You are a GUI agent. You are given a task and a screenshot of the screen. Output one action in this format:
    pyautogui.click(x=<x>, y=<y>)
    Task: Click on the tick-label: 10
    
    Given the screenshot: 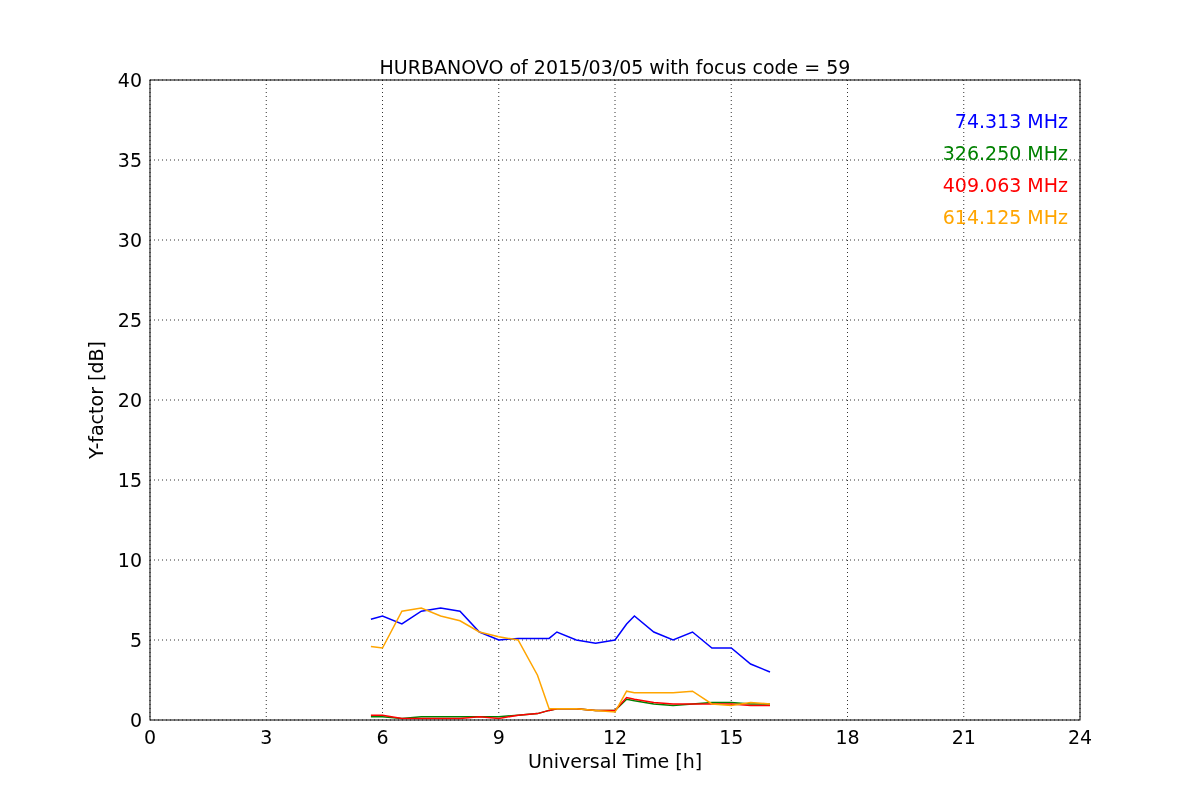 What is the action you would take?
    pyautogui.click(x=129, y=560)
    